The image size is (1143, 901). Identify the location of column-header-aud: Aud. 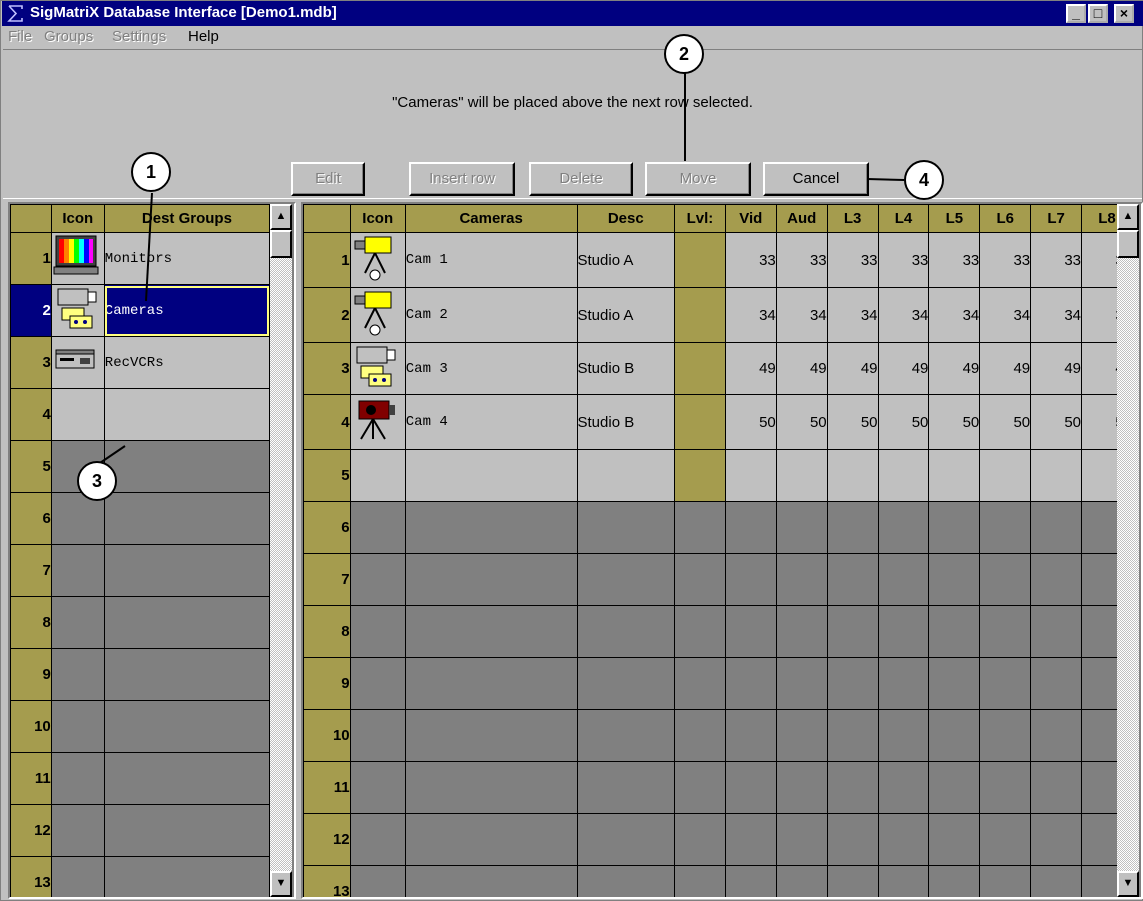
(801, 218).